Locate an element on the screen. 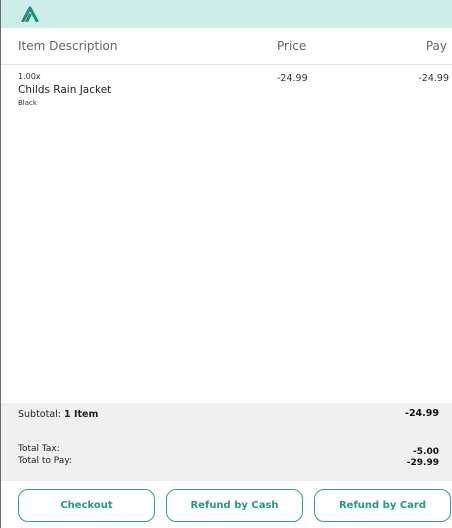  item-quantity: 1.00x is located at coordinates (29, 76).